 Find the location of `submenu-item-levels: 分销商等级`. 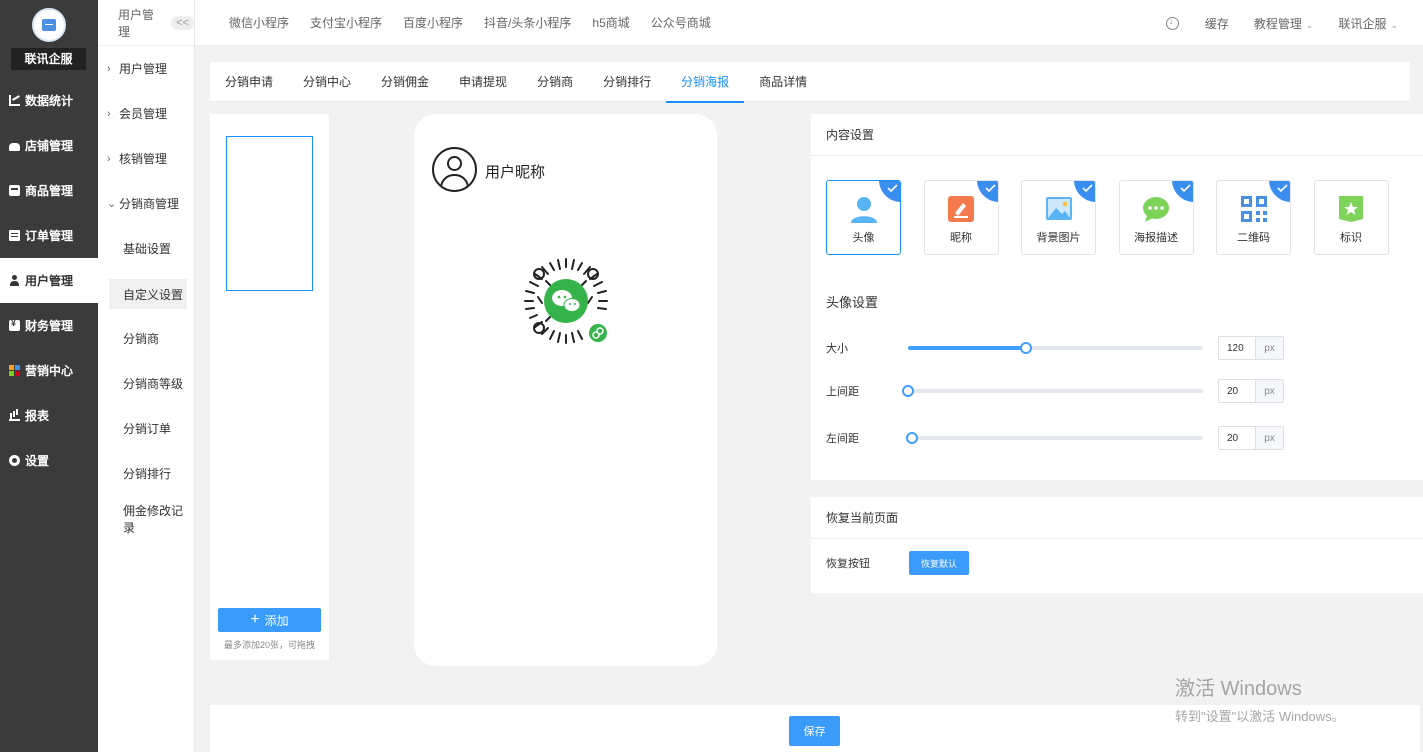

submenu-item-levels: 分销商等级 is located at coordinates (146, 383).